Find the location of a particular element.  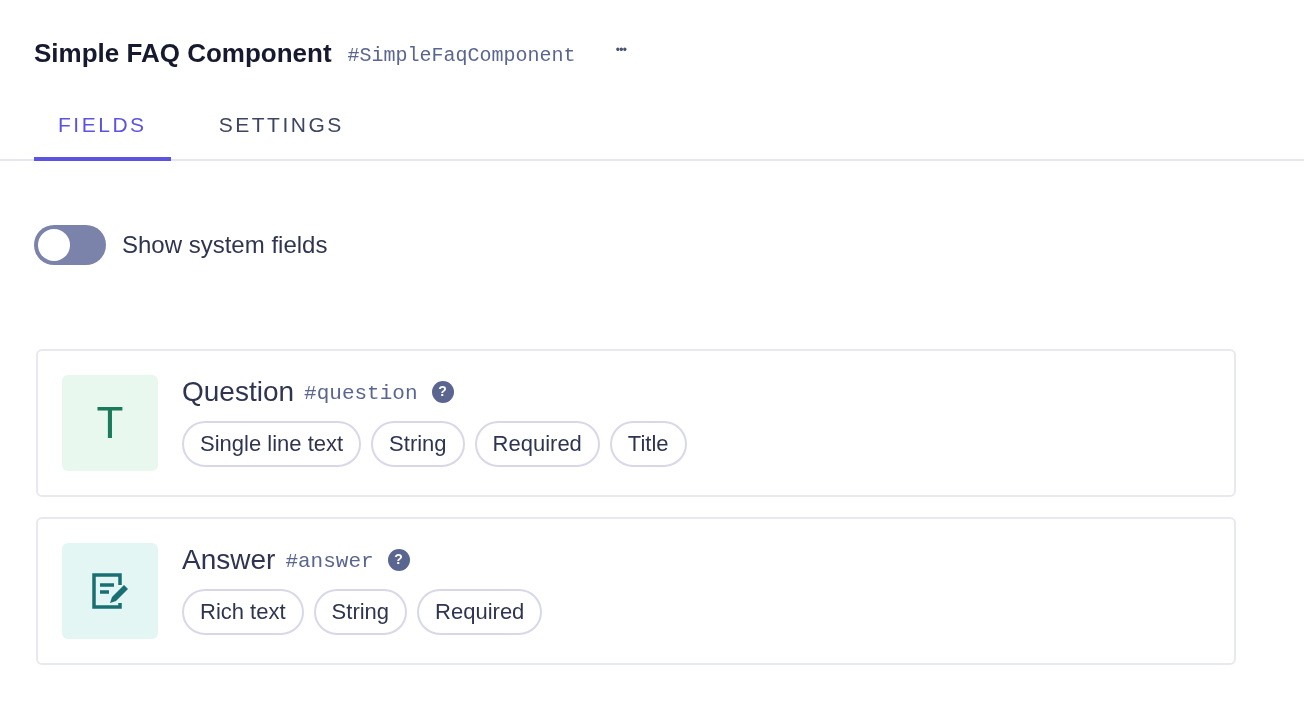

toggle-label: Show system fields is located at coordinates (225, 244).